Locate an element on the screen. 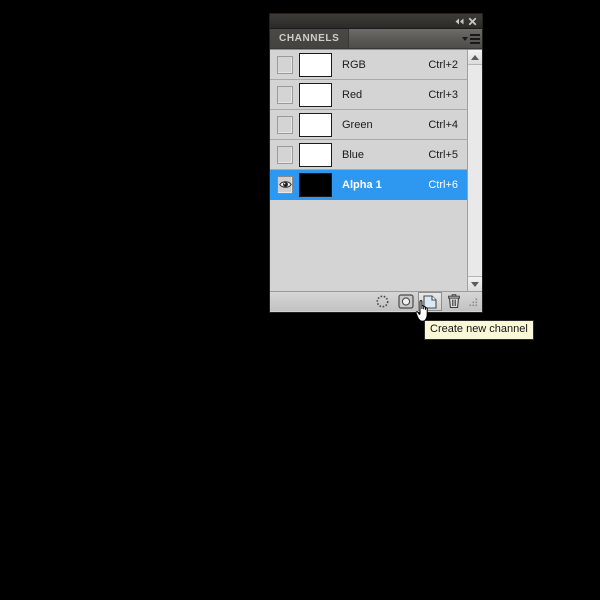 Image resolution: width=600 pixels, height=600 pixels. eye-icon is located at coordinates (285, 184).